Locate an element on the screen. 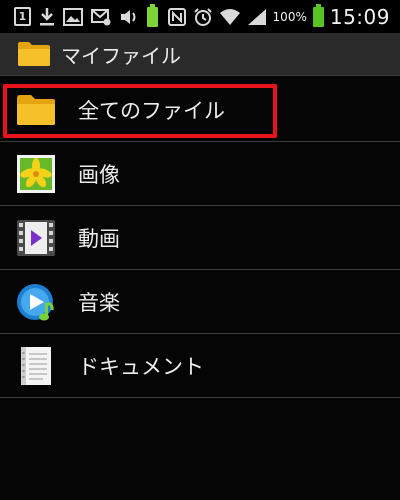 This screenshot has height=500, width=400. list-item-label: 音楽 is located at coordinates (99, 302).